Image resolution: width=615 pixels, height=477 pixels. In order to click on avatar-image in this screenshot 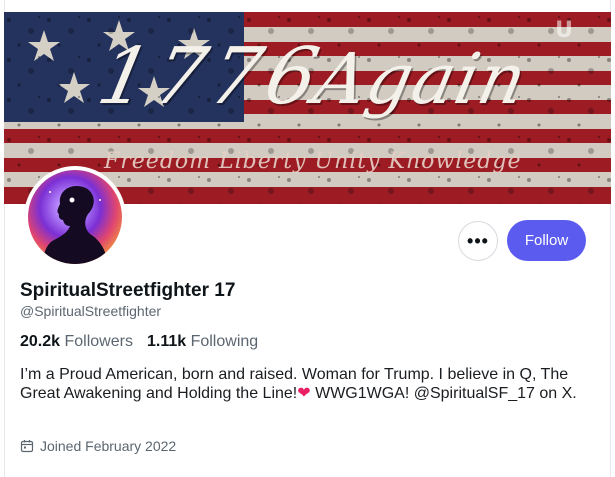, I will do `click(75, 217)`.